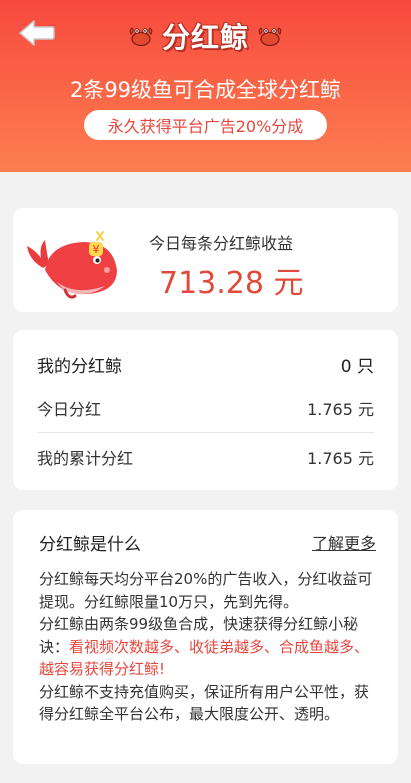  What do you see at coordinates (205, 457) in the screenshot?
I see `total-dividend-row: 我的累计分红 1.765 元` at bounding box center [205, 457].